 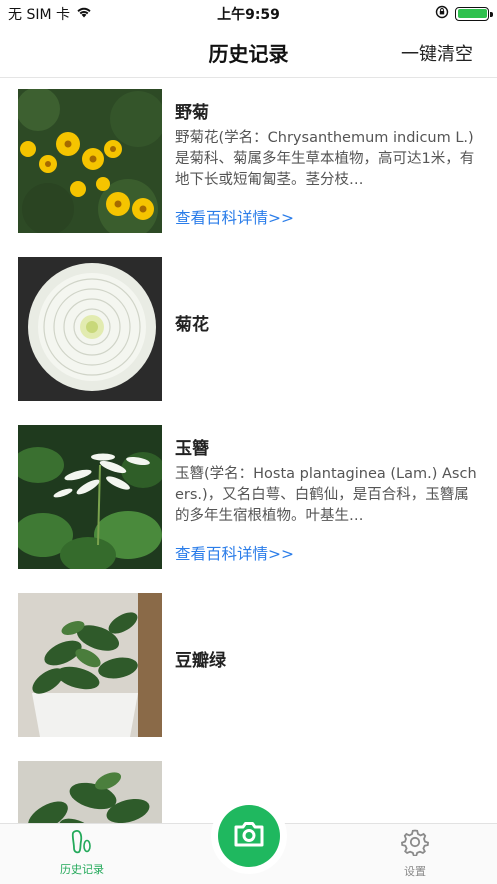 I want to click on navigation-bar: 历史记录 一键清空, so click(x=248, y=52).